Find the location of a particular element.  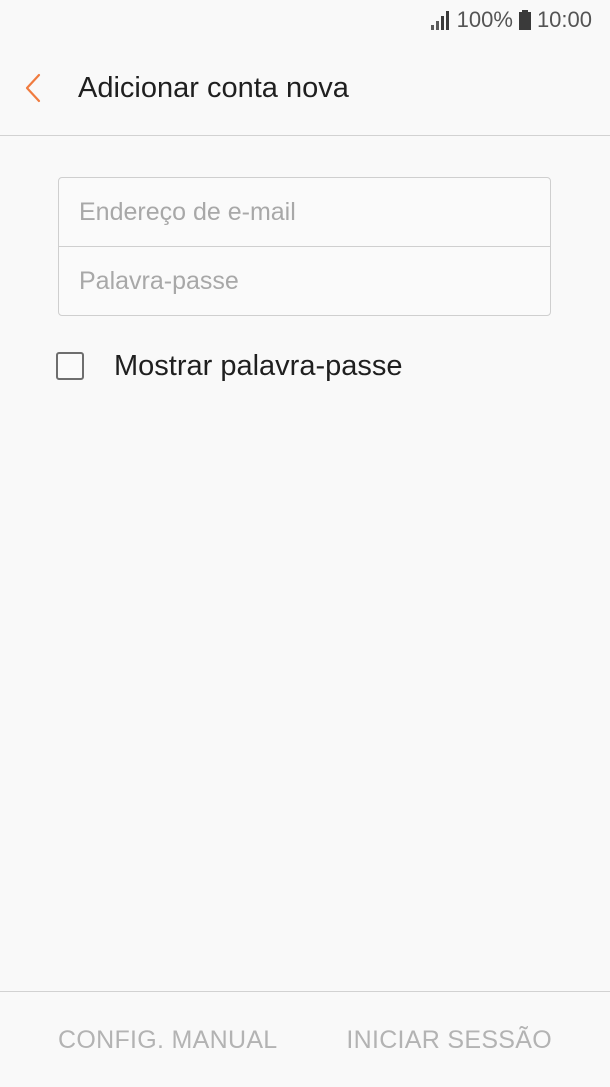

login-fields is located at coordinates (304, 246).